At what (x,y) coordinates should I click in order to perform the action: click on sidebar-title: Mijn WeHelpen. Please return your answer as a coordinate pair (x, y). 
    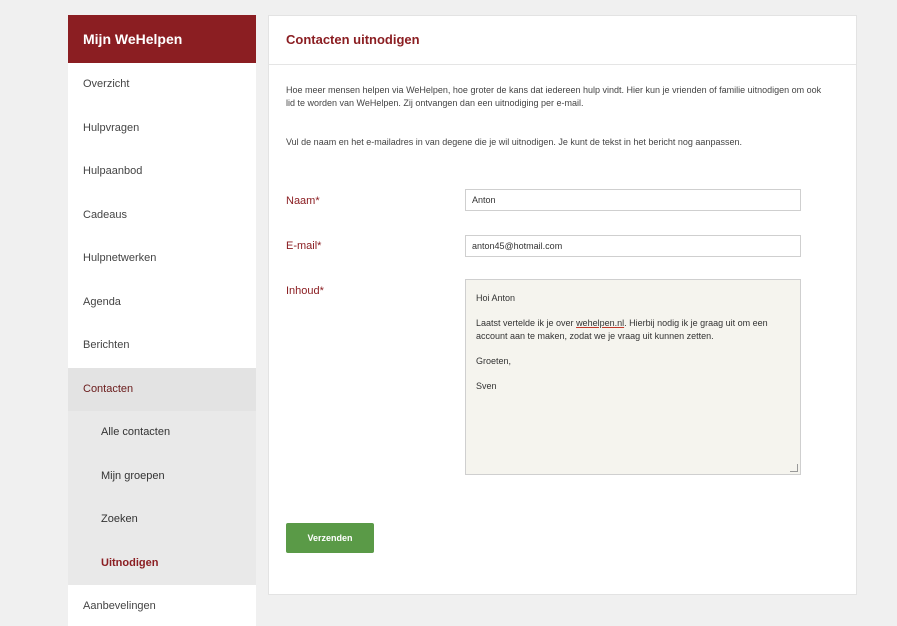
    Looking at the image, I should click on (162, 39).